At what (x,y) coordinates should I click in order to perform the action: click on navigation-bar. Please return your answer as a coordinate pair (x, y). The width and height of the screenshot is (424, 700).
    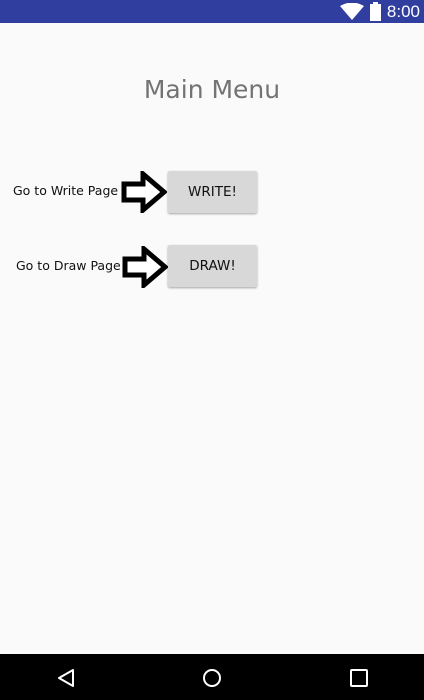
    Looking at the image, I should click on (212, 677).